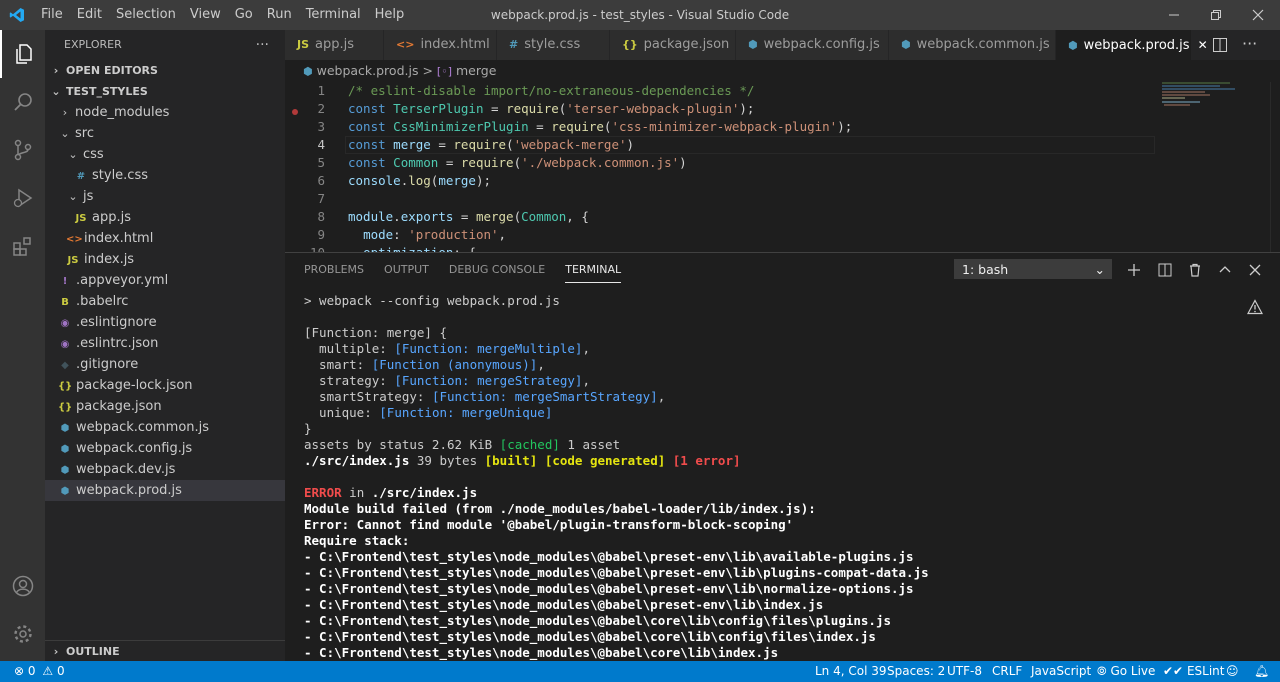  Describe the element at coordinates (165, 175) in the screenshot. I see `tree-item-style-css: # style.css` at that location.